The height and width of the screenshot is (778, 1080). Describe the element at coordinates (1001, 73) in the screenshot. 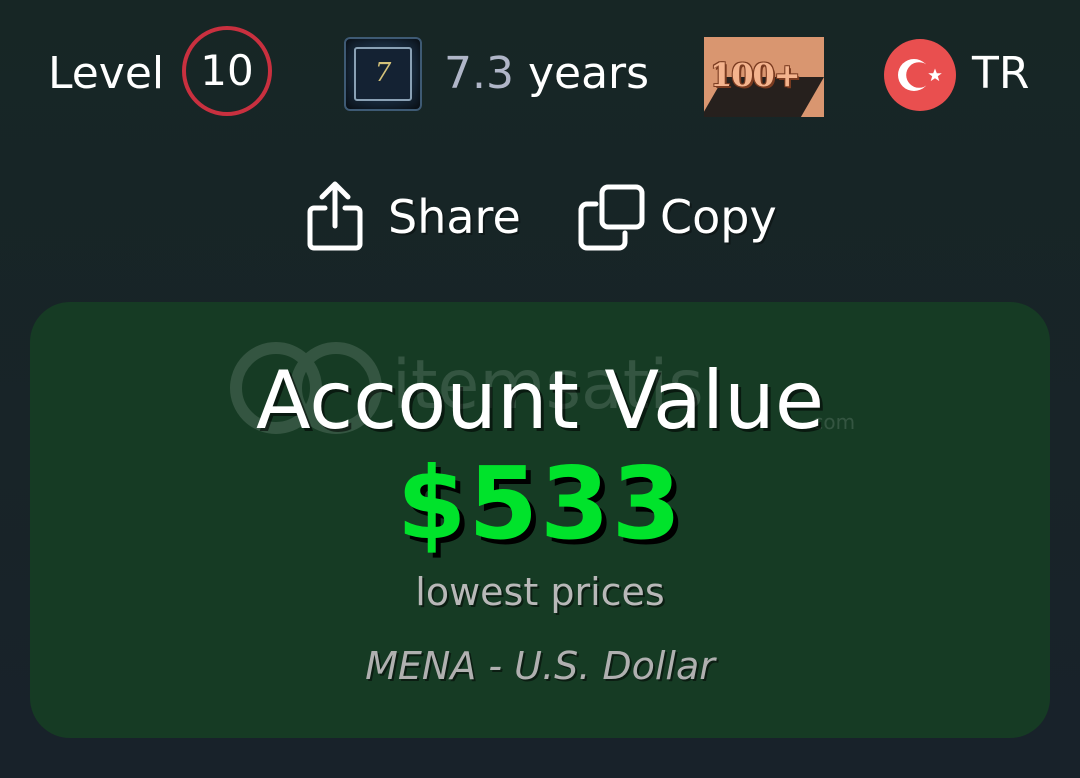

I see `country-code: TR` at that location.